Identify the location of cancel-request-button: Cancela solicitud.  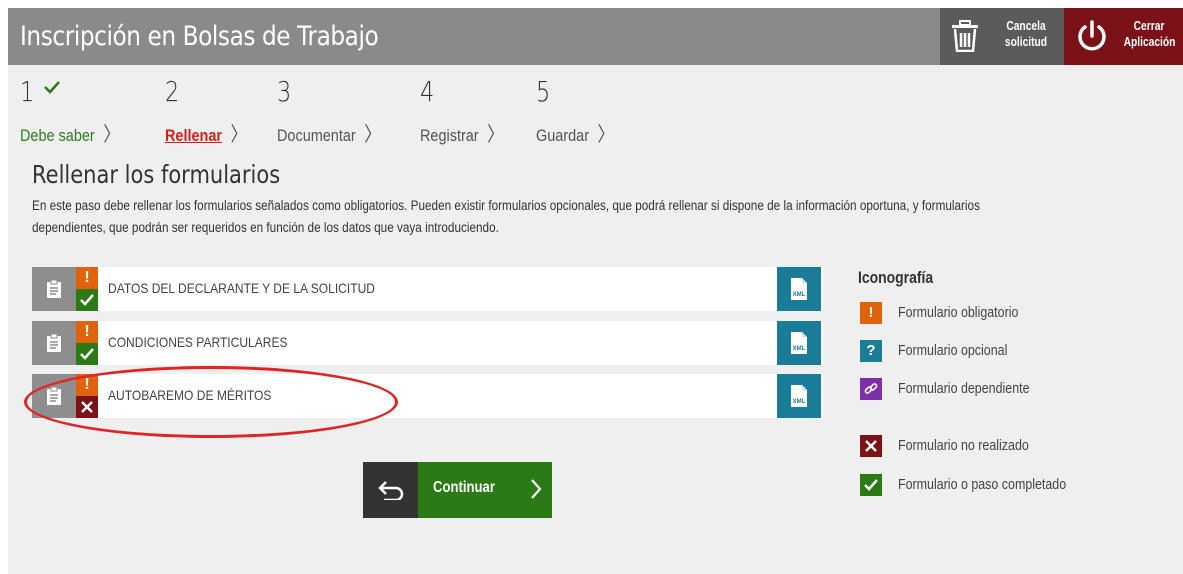
(1002, 36).